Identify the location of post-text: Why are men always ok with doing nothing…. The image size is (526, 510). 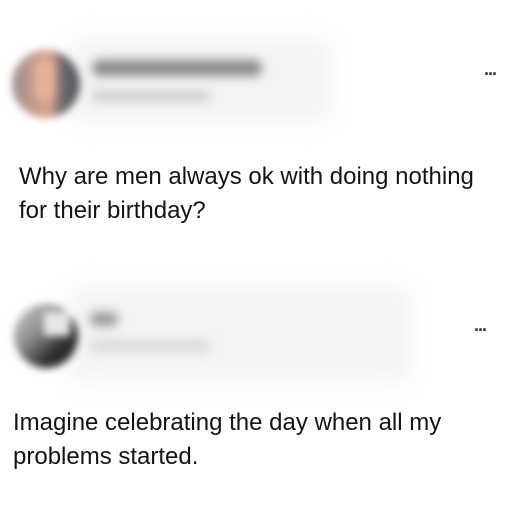
(246, 193).